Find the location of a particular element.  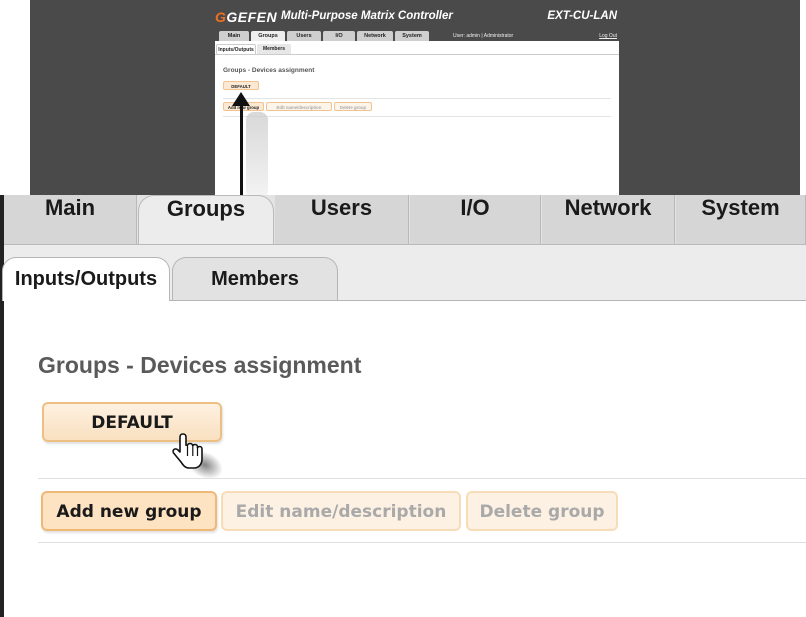

tab-users: Users is located at coordinates (342, 220).